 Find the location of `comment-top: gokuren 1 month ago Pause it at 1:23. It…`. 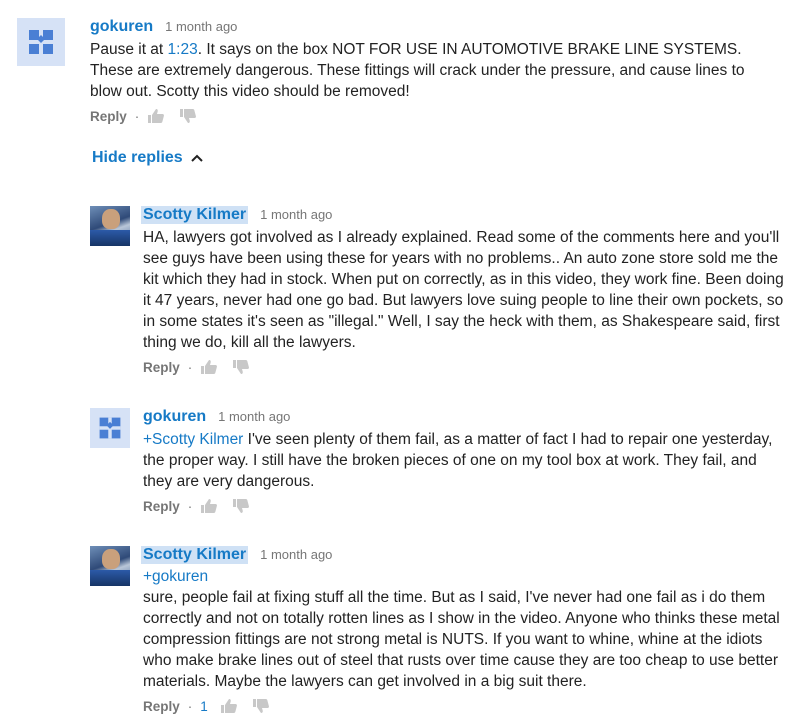

comment-top: gokuren 1 month ago Pause it at 1:23. It… is located at coordinates (402, 71).